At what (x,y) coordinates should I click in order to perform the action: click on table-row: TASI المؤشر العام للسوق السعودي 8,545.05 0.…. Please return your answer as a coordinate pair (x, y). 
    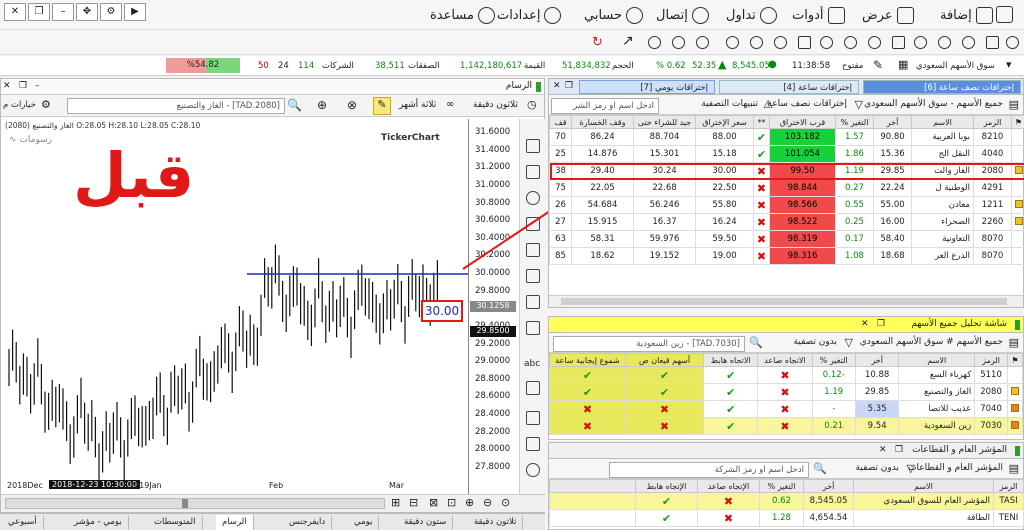
    Looking at the image, I should click on (786, 501).